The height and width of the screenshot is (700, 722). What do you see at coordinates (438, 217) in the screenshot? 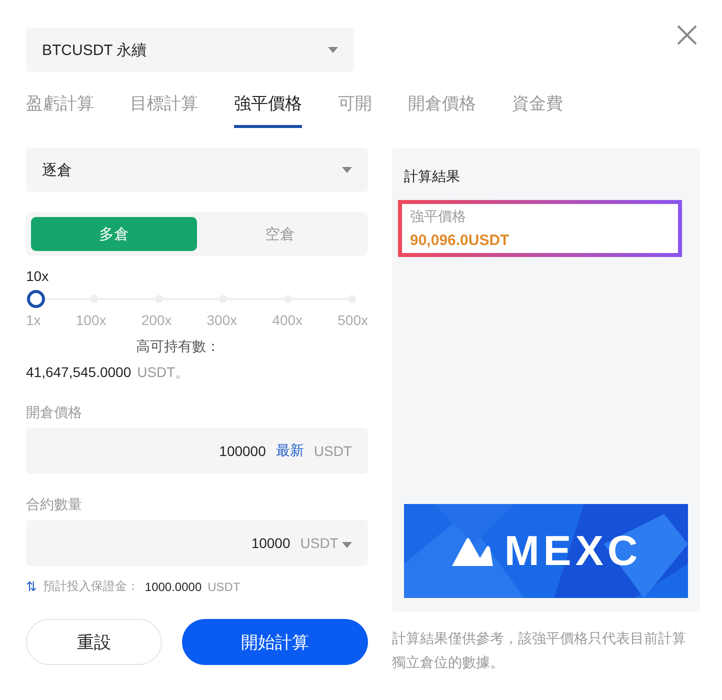
I see `result-label: 強平價格` at bounding box center [438, 217].